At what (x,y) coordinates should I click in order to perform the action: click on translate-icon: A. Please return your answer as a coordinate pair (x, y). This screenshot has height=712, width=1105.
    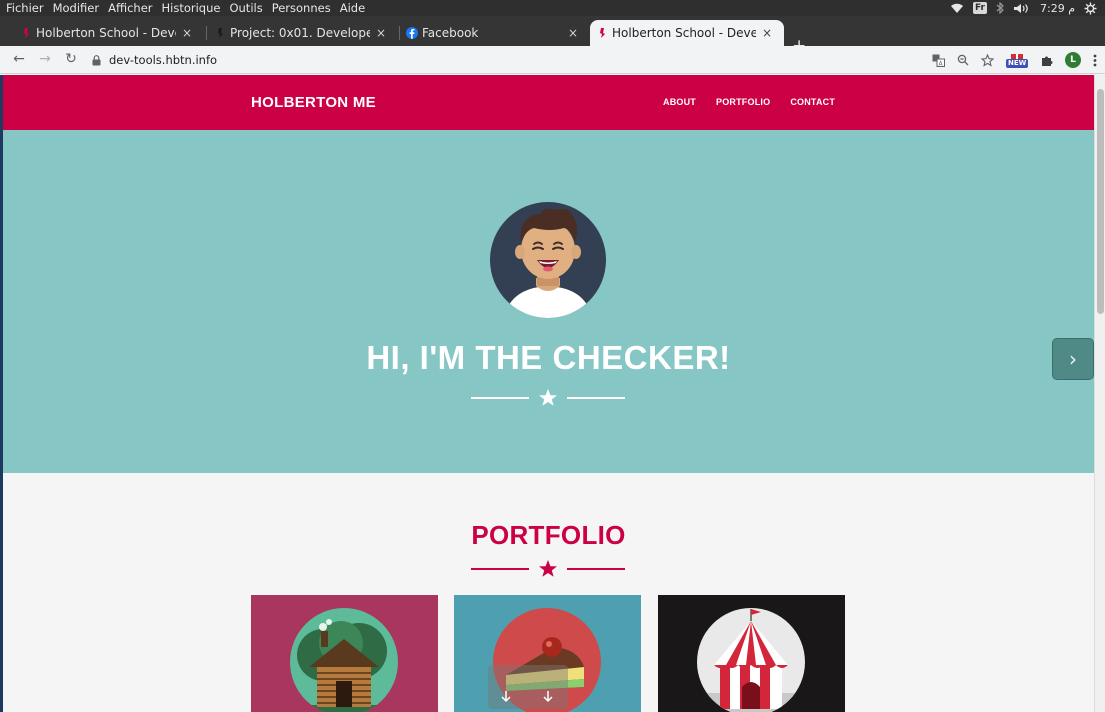
    Looking at the image, I should click on (938, 60).